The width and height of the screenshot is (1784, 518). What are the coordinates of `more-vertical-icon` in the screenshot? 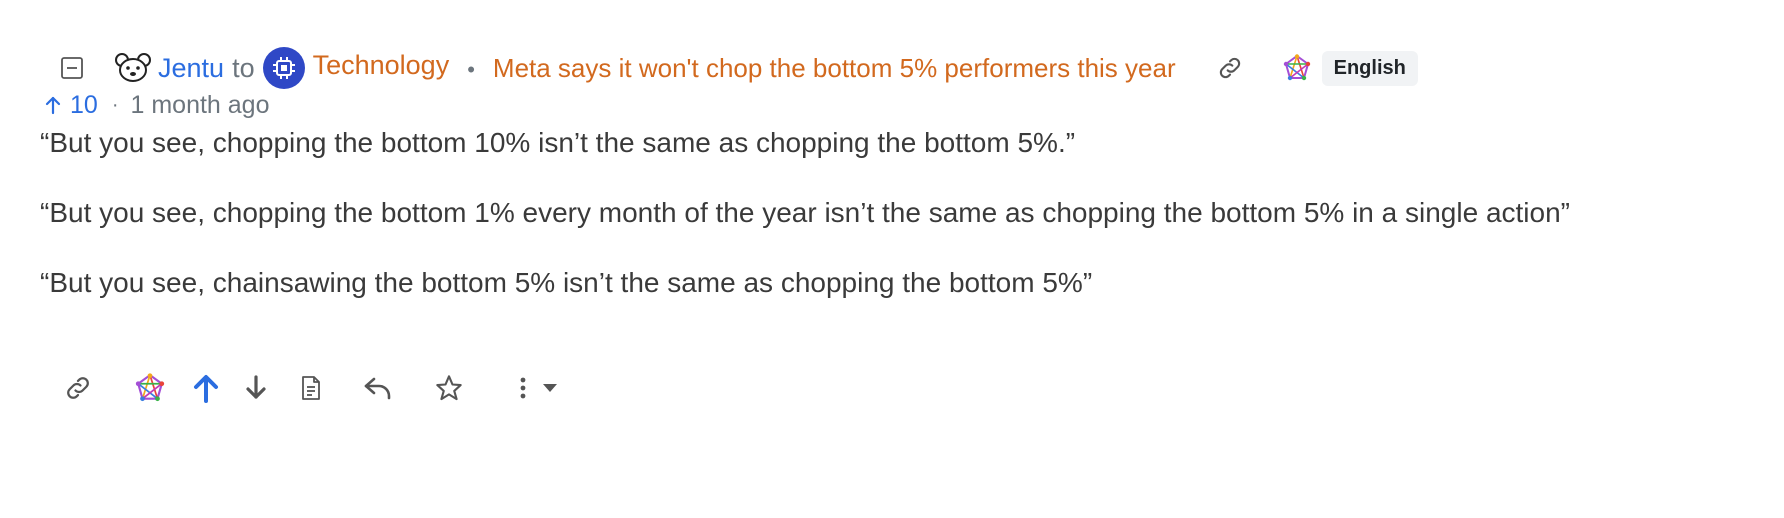 It's located at (523, 388).